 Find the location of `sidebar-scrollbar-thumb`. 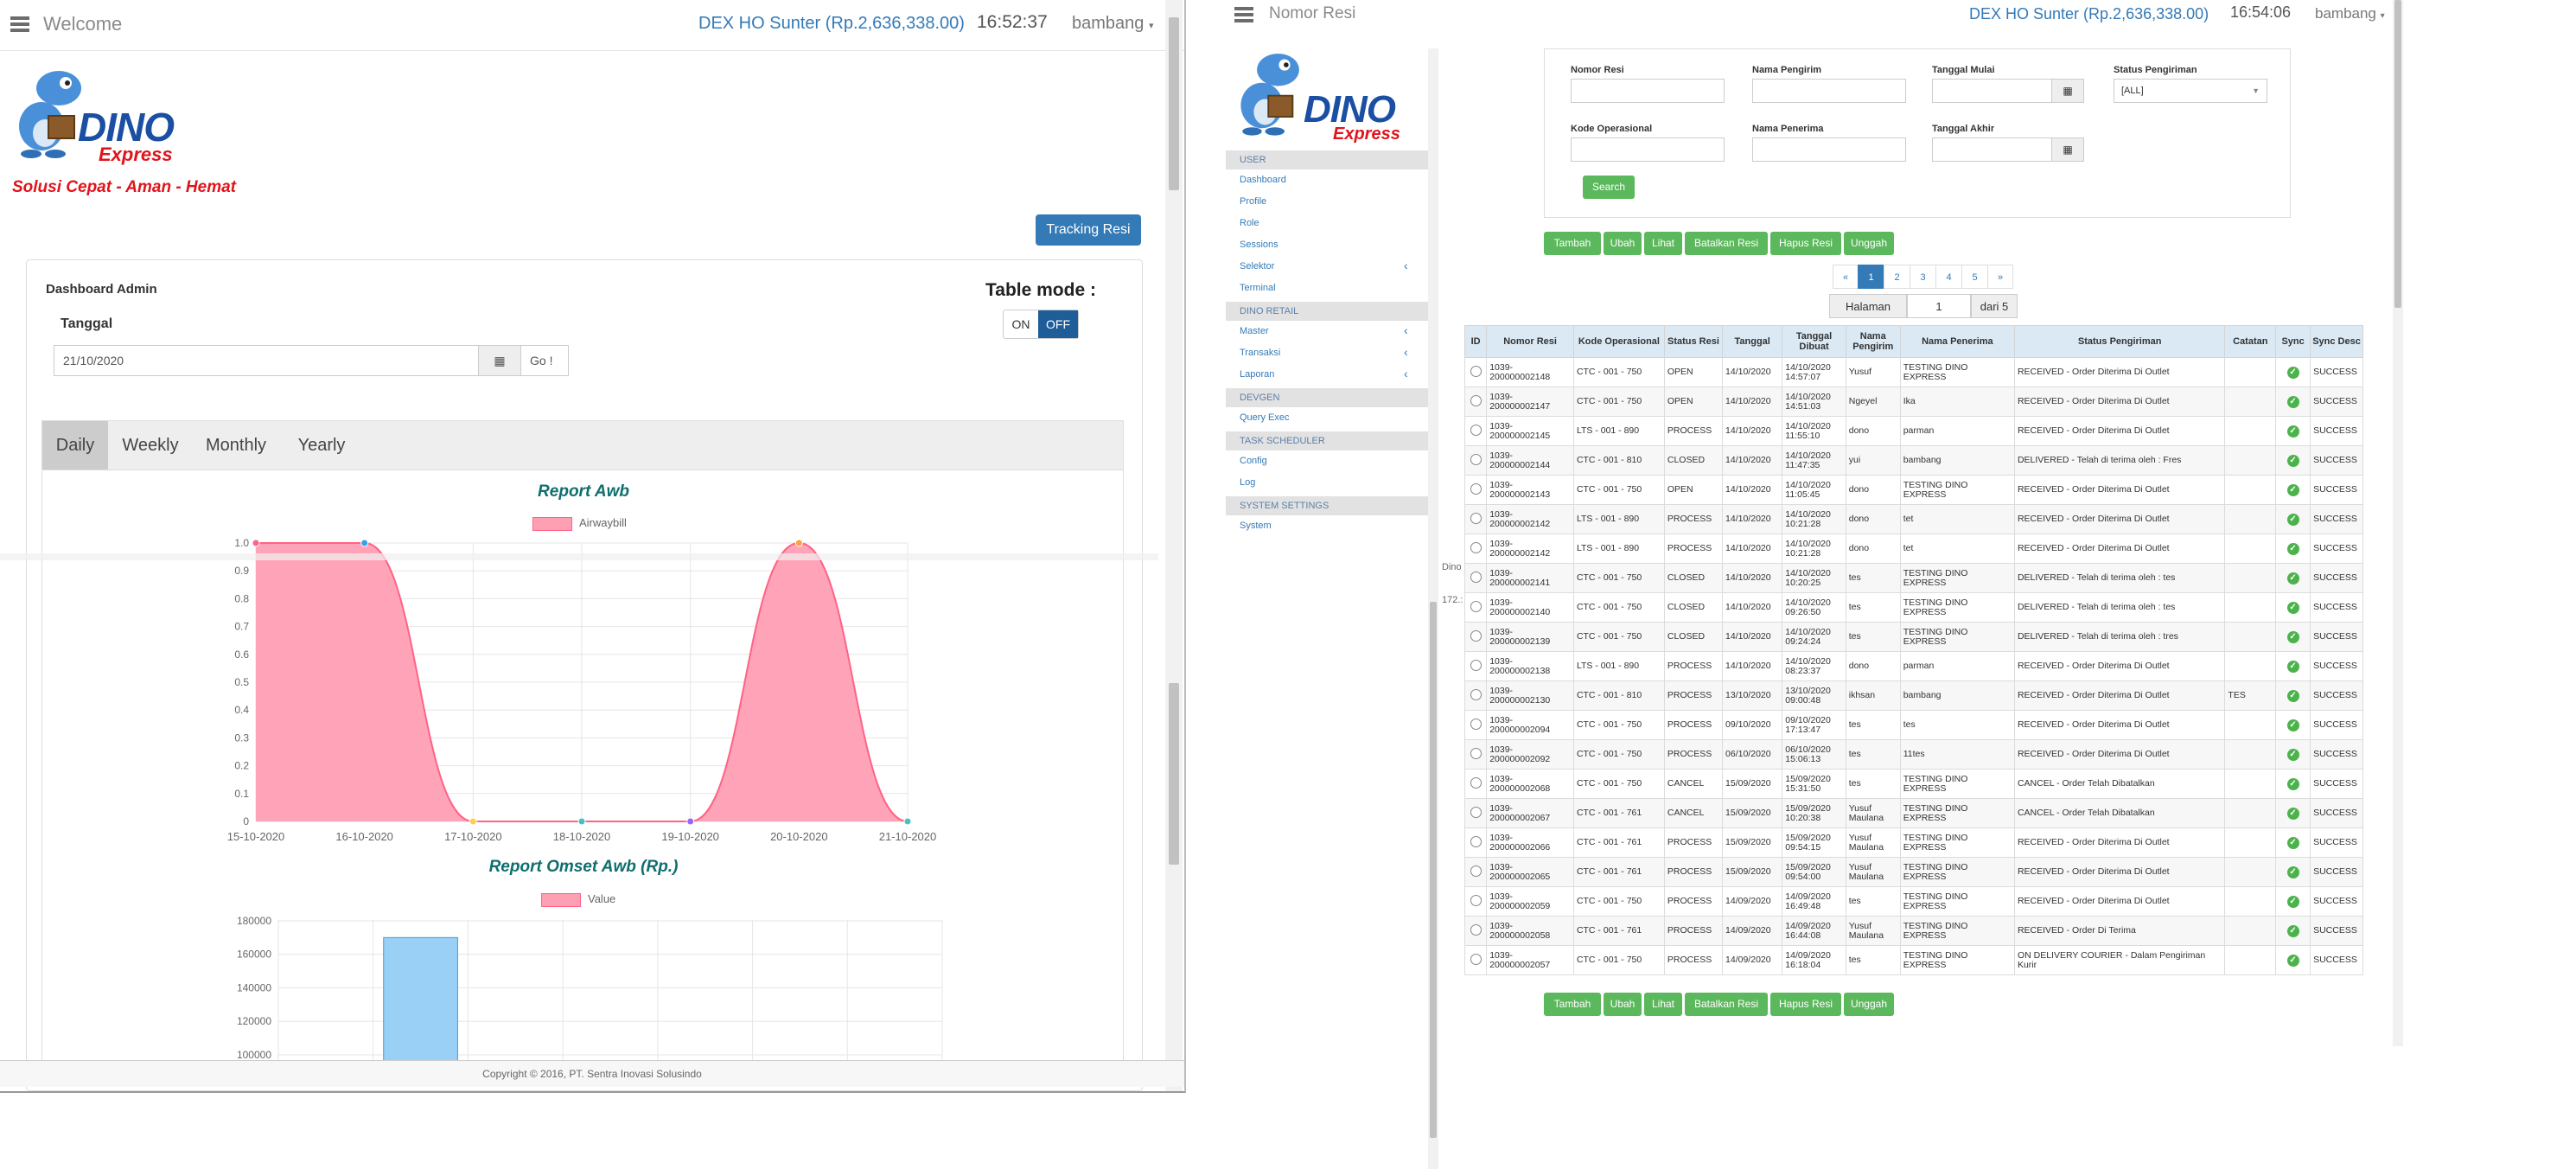

sidebar-scrollbar-thumb is located at coordinates (1433, 870).